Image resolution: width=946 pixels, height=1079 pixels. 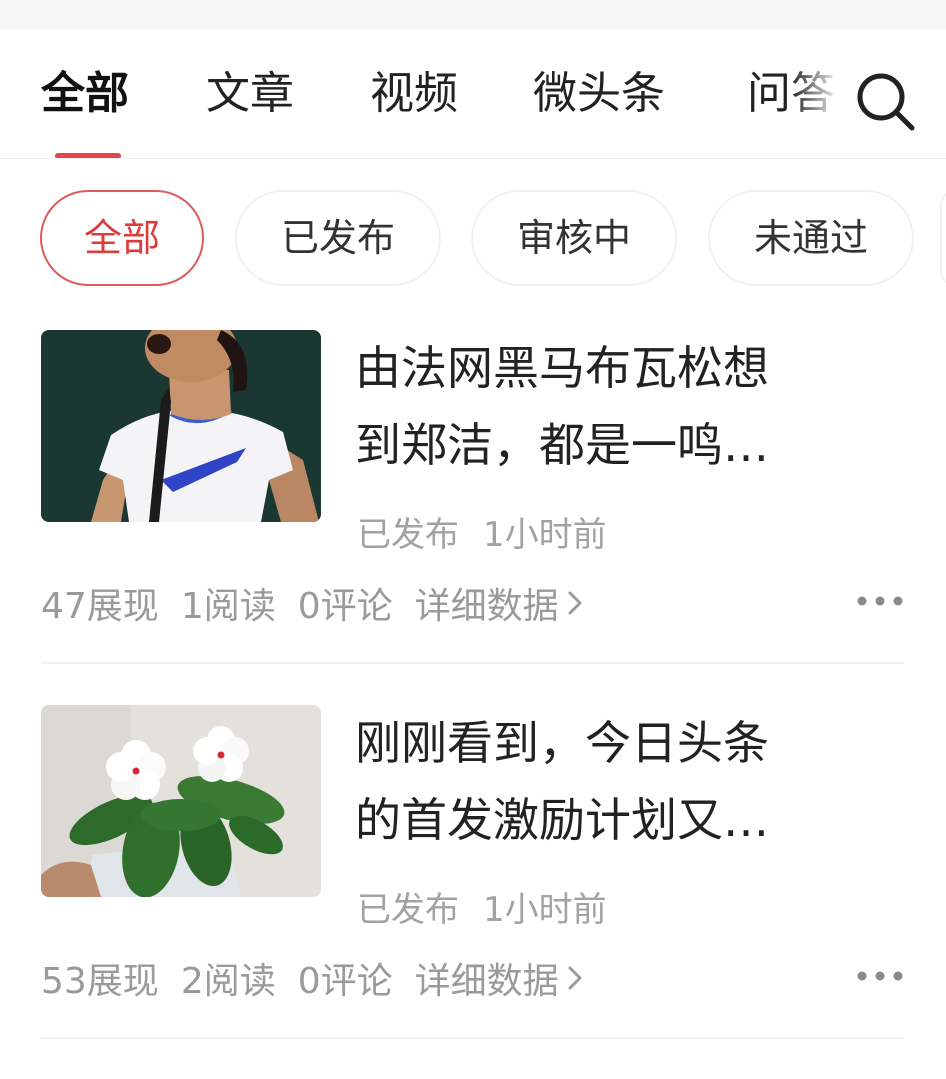 What do you see at coordinates (473, 15) in the screenshot?
I see `status-bar-strip` at bounding box center [473, 15].